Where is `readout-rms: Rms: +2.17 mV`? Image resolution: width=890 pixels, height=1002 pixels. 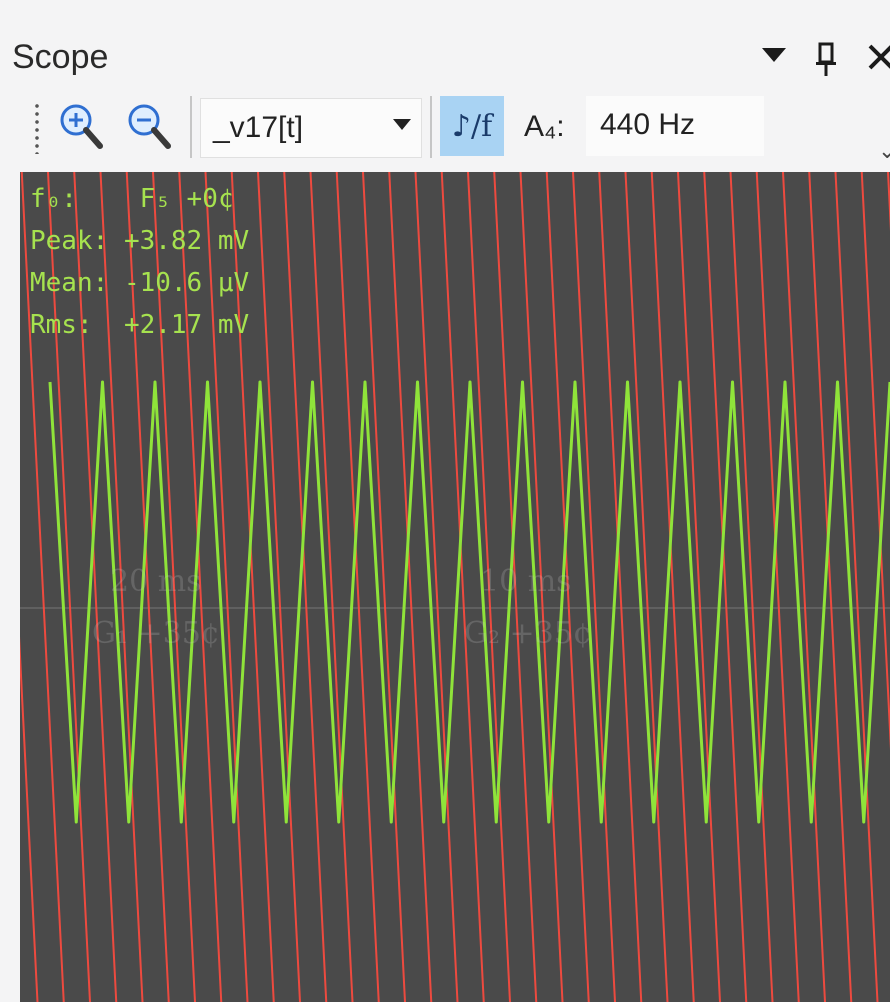
readout-rms: Rms: +2.17 mV is located at coordinates (139, 325).